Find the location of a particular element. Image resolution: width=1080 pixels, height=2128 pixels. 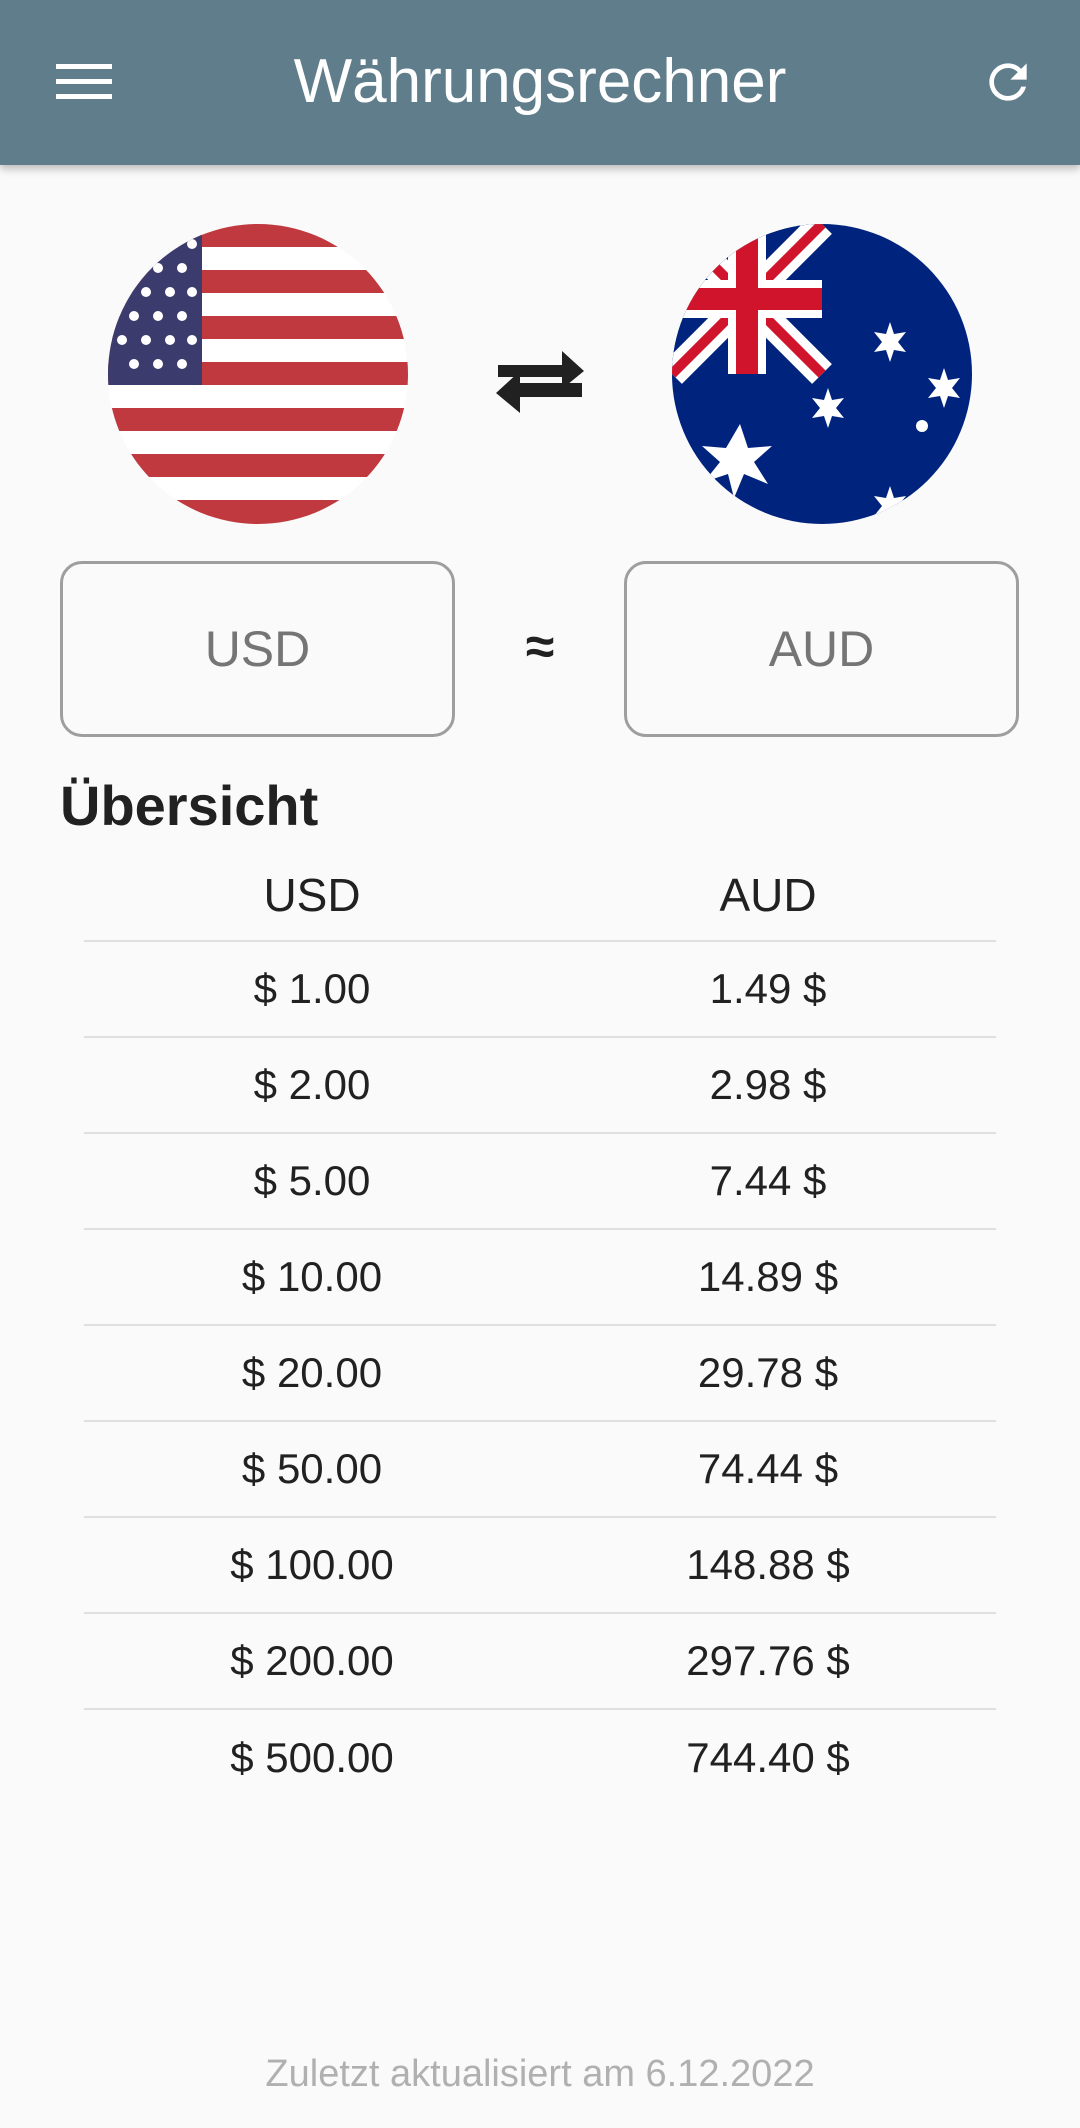

refresh-icon is located at coordinates (1008, 82).